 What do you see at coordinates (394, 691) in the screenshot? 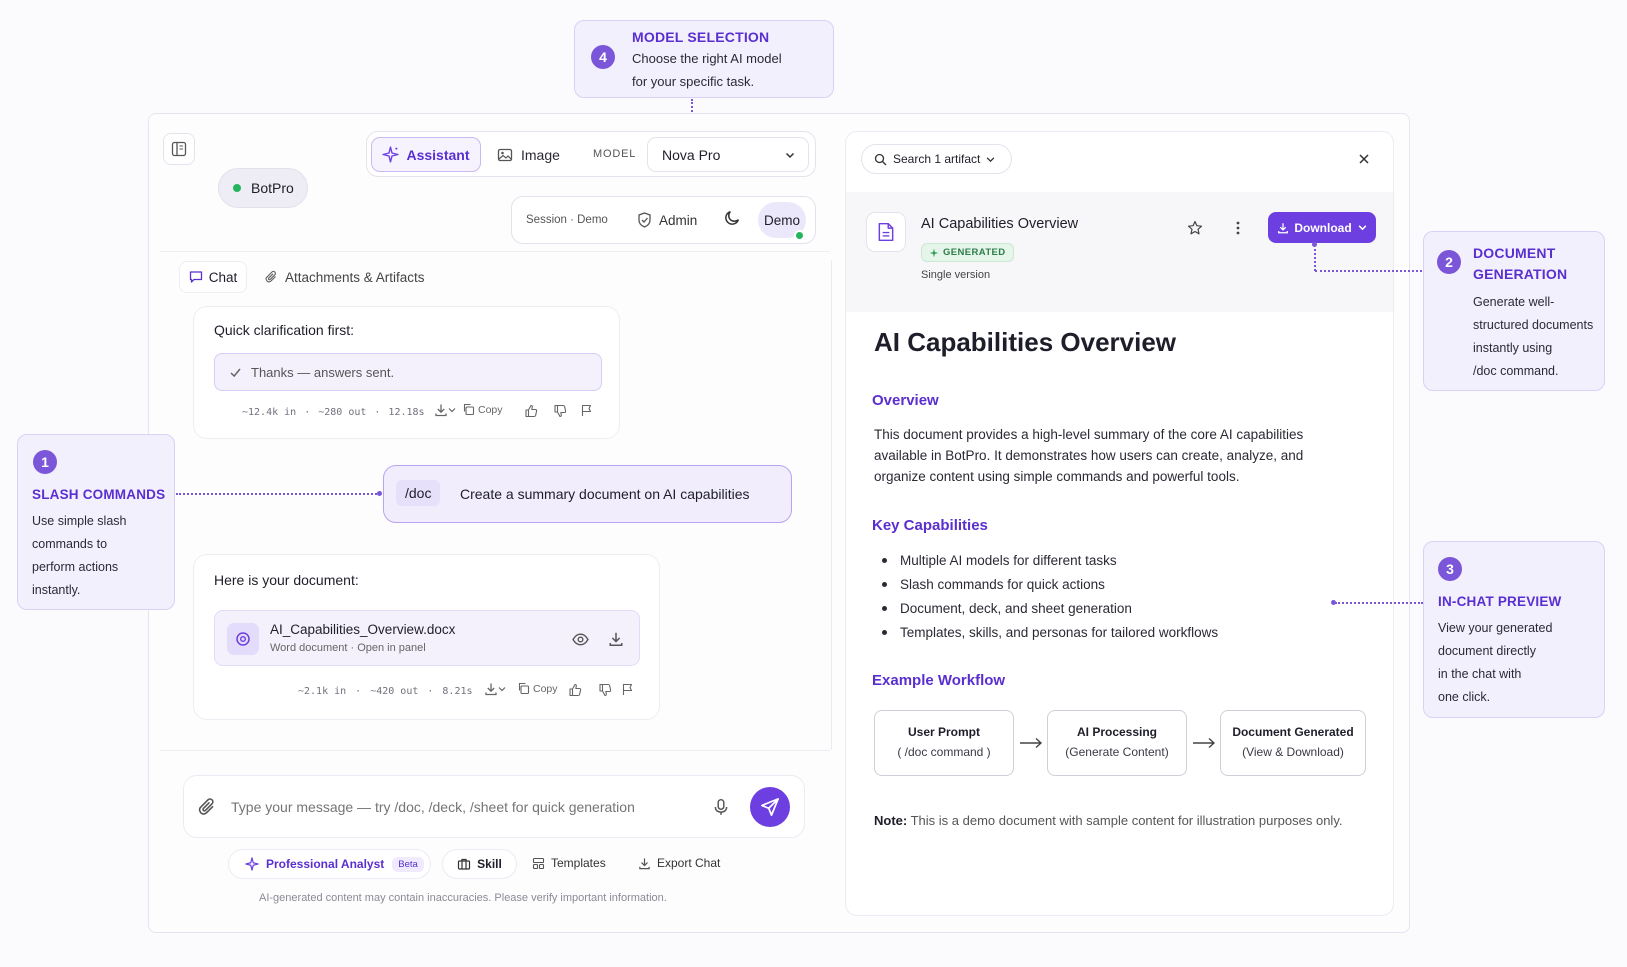
I see `tokens-out: ~420 out` at bounding box center [394, 691].